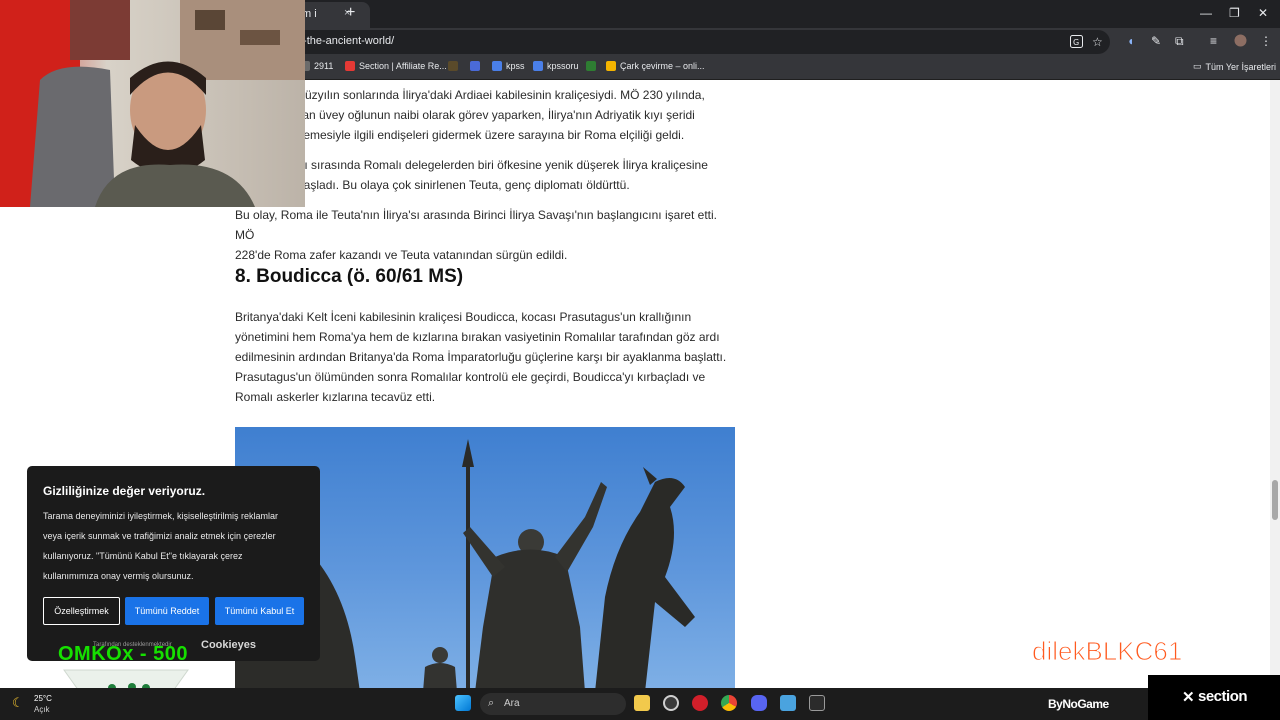 This screenshot has width=1280, height=720. What do you see at coordinates (81, 611) in the screenshot?
I see `customize-button: Özelleştirmek` at bounding box center [81, 611].